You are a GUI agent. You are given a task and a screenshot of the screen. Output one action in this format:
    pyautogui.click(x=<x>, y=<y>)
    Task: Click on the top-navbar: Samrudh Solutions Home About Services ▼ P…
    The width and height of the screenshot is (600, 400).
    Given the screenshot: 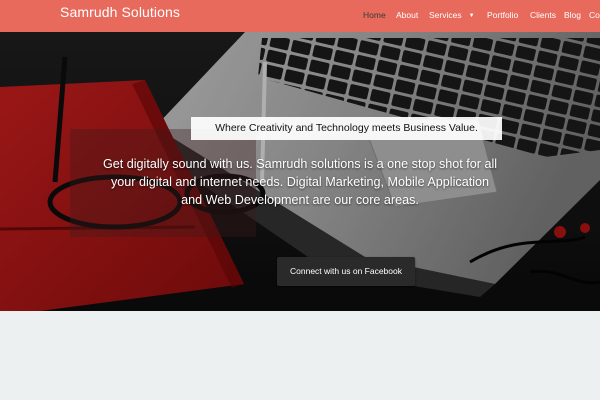 What is the action you would take?
    pyautogui.click(x=300, y=16)
    